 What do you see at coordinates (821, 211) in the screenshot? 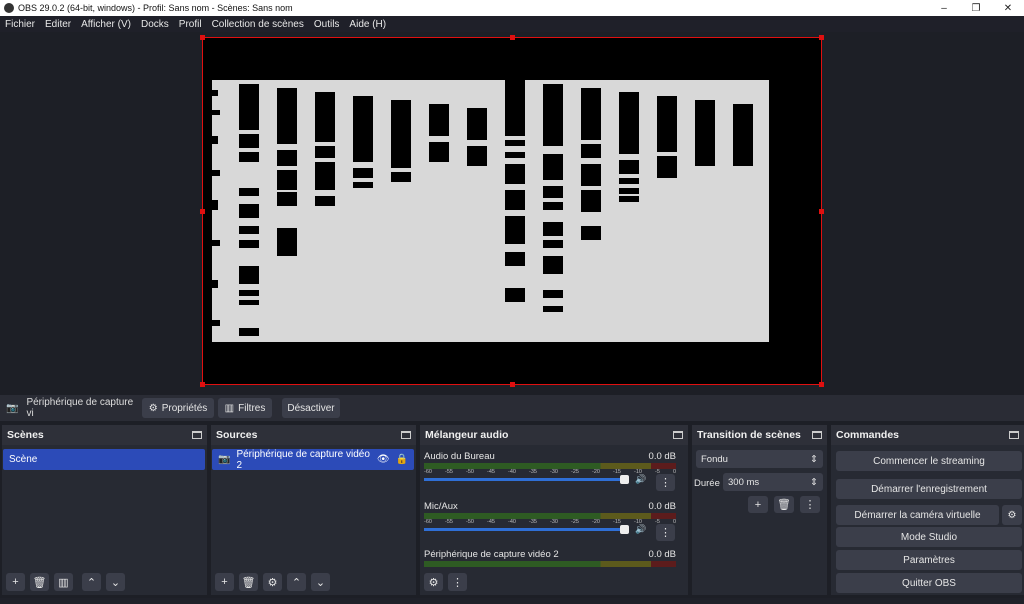
I see `resize-handle-r` at bounding box center [821, 211].